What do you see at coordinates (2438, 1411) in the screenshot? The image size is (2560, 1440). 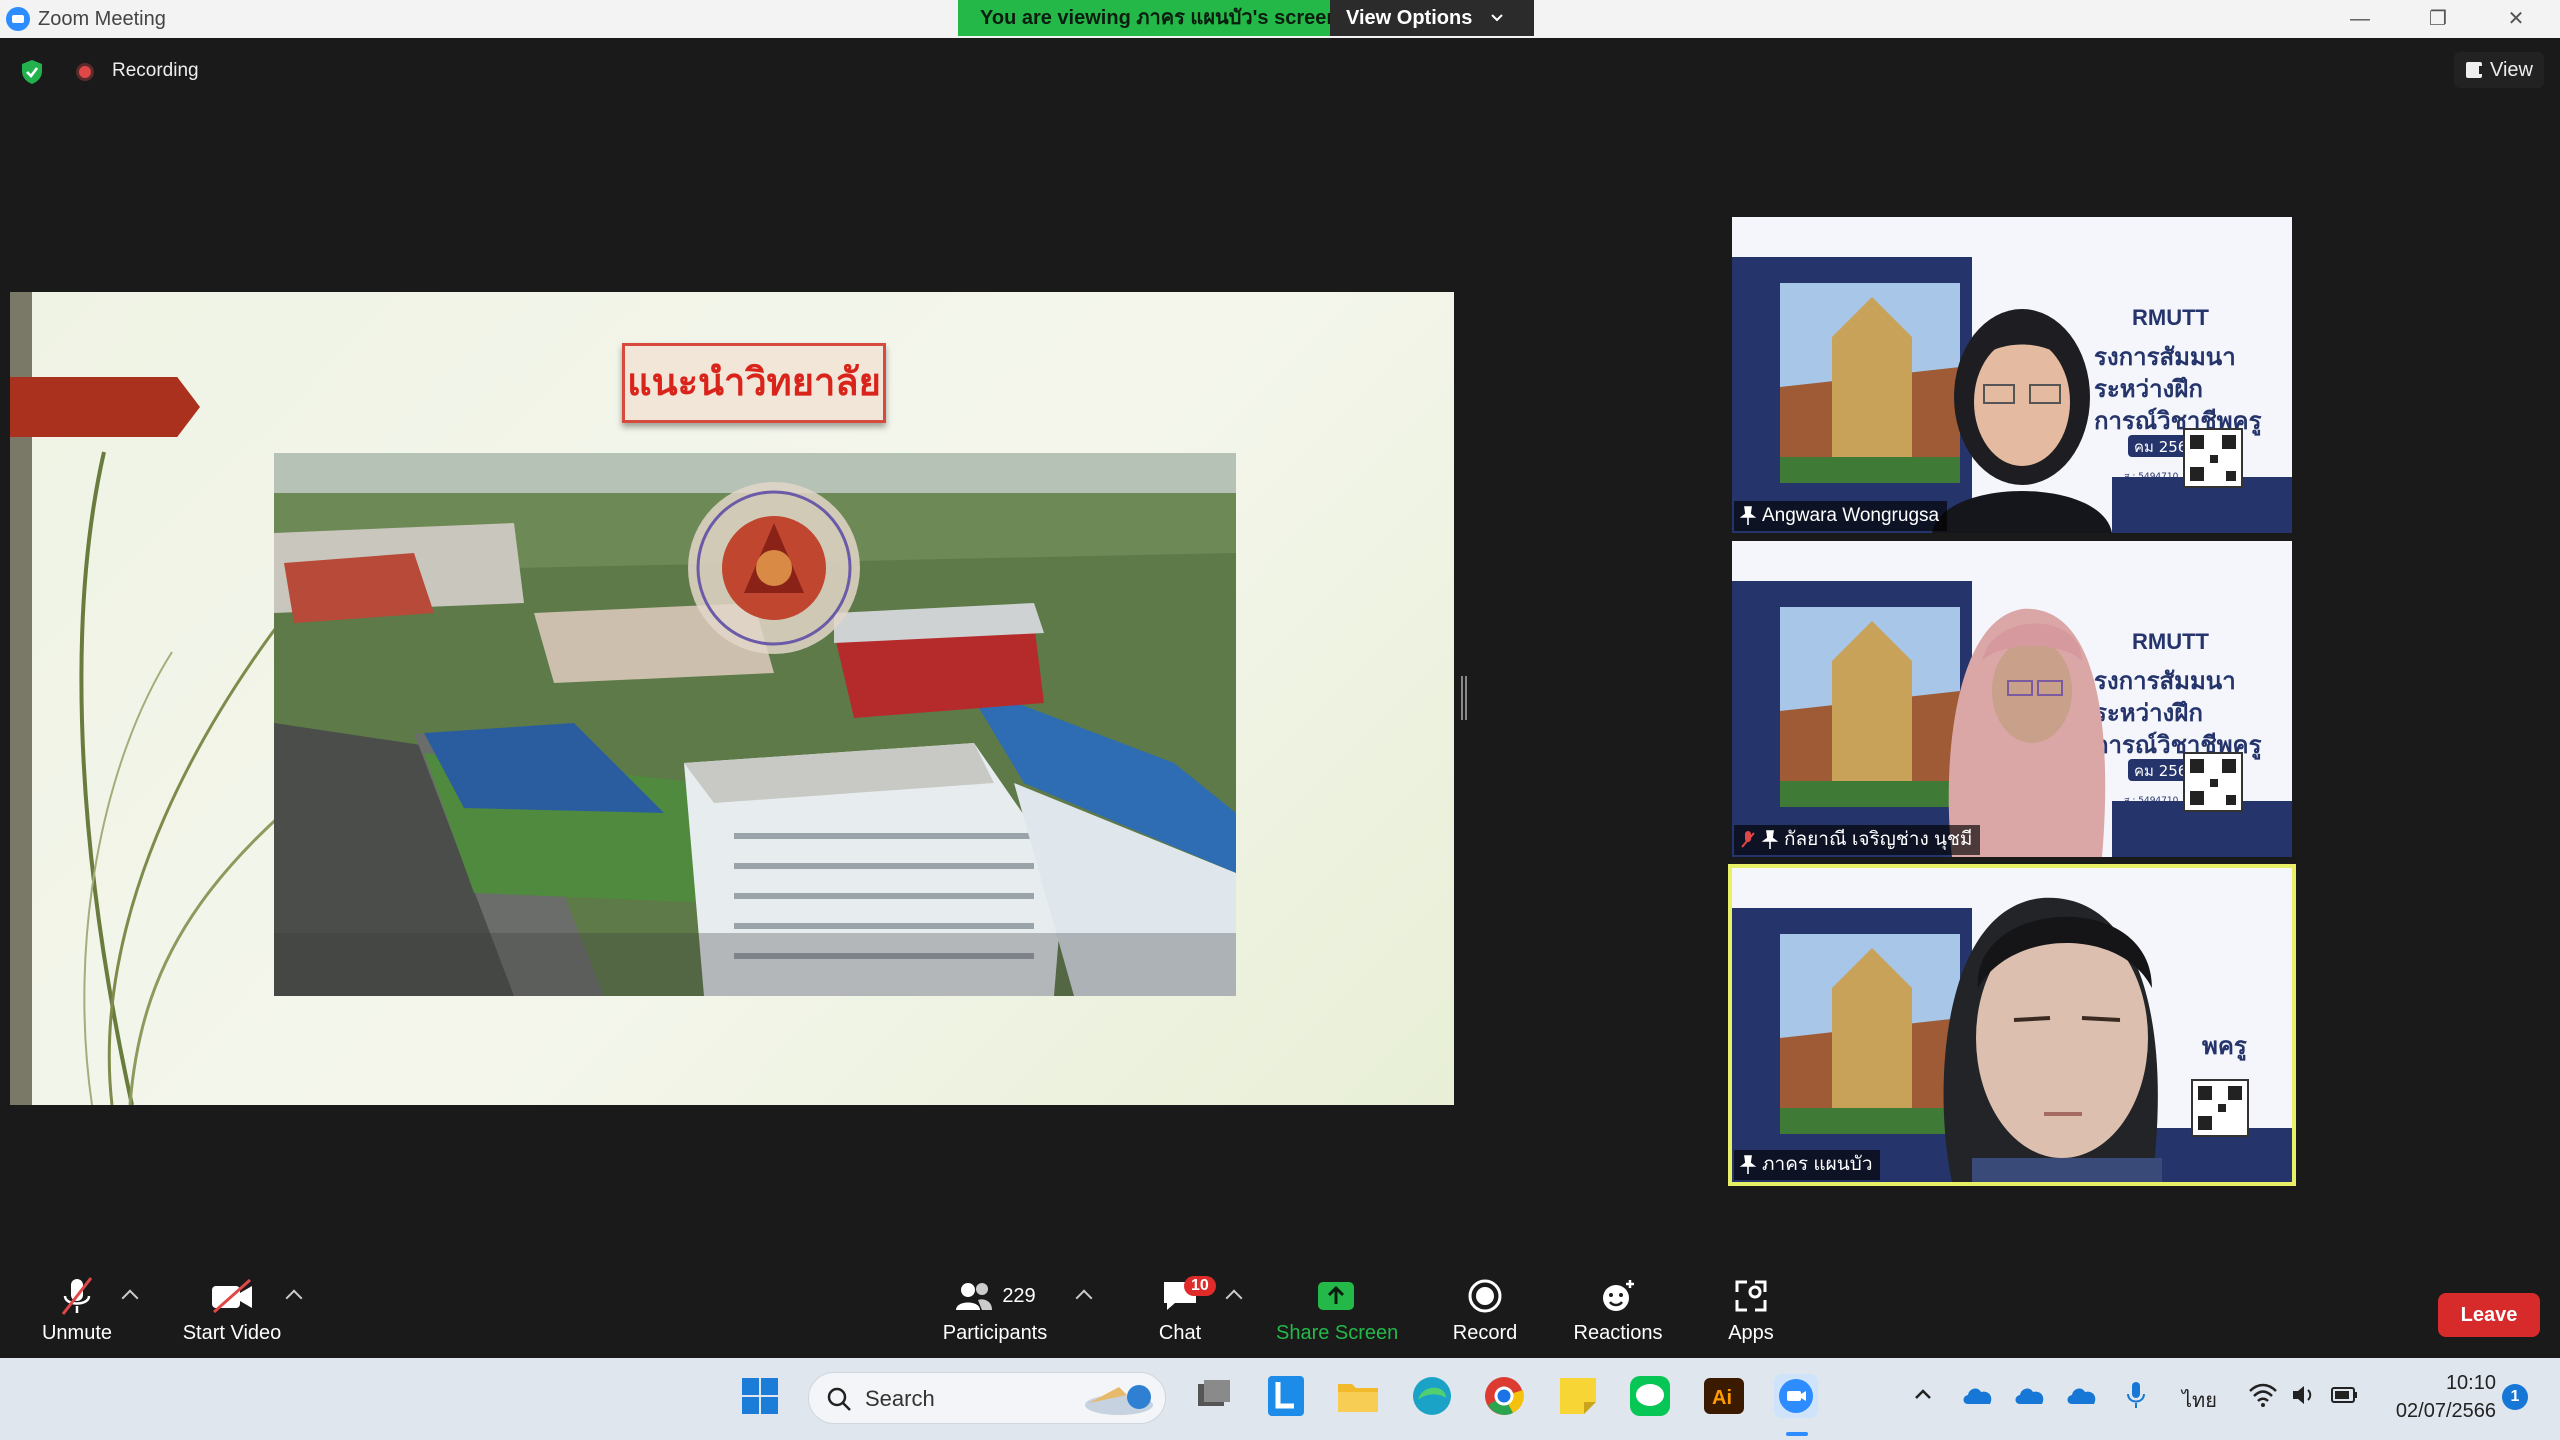 I see `clock-date: 02/07/2566` at bounding box center [2438, 1411].